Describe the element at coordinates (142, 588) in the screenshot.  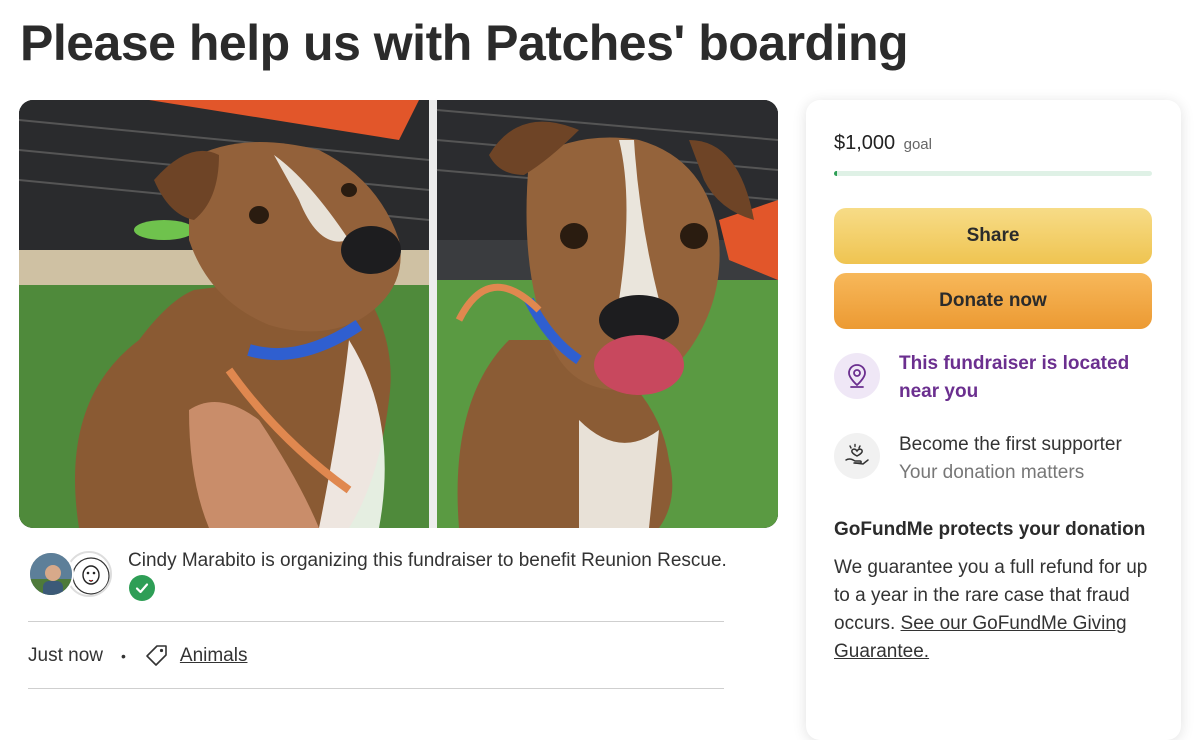
I see `check-circle-icon` at that location.